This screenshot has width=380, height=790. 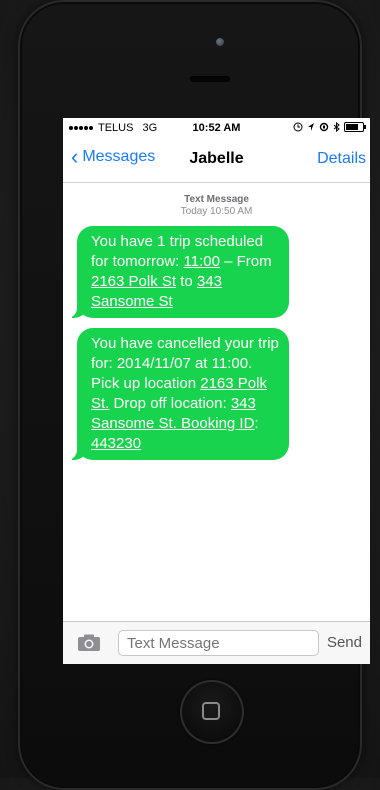 I want to click on compose-bar: Send, so click(x=216, y=642).